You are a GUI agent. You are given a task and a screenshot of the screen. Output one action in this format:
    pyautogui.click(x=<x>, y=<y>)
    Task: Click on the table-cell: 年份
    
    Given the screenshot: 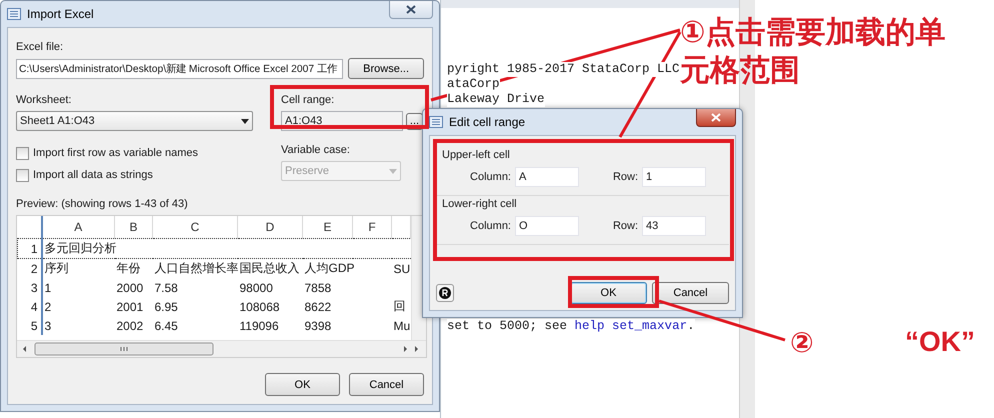 What is the action you would take?
    pyautogui.click(x=128, y=268)
    